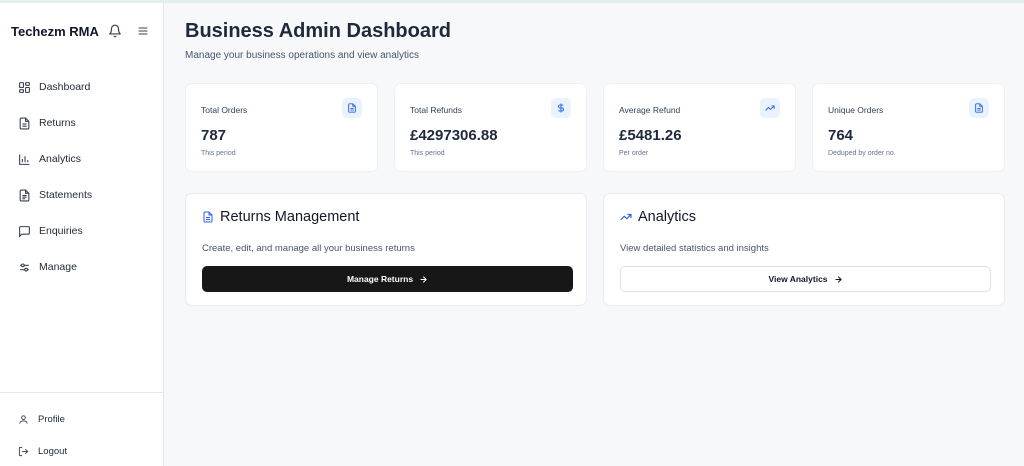  Describe the element at coordinates (841, 135) in the screenshot. I see `stat-value: 764` at that location.